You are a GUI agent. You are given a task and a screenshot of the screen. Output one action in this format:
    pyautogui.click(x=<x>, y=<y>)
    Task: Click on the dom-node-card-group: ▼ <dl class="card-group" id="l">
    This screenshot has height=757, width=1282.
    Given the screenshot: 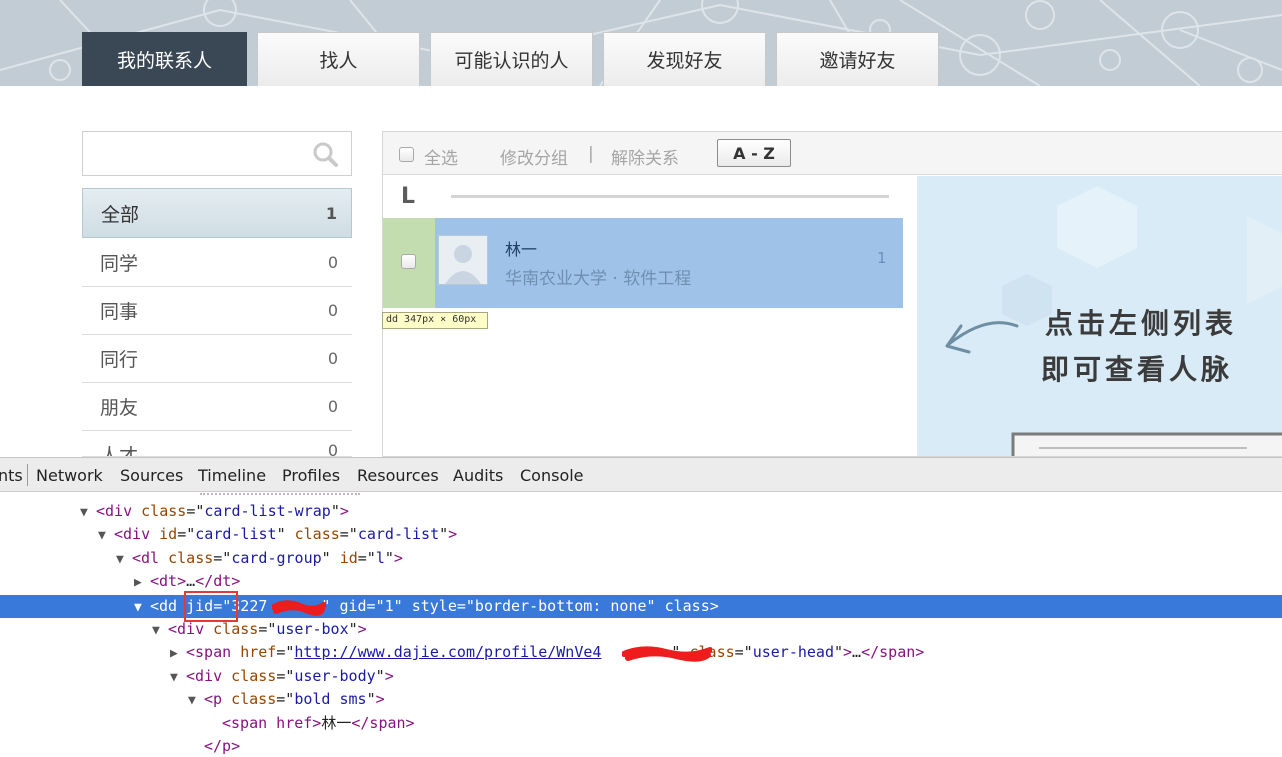 What is the action you would take?
    pyautogui.click(x=259, y=558)
    